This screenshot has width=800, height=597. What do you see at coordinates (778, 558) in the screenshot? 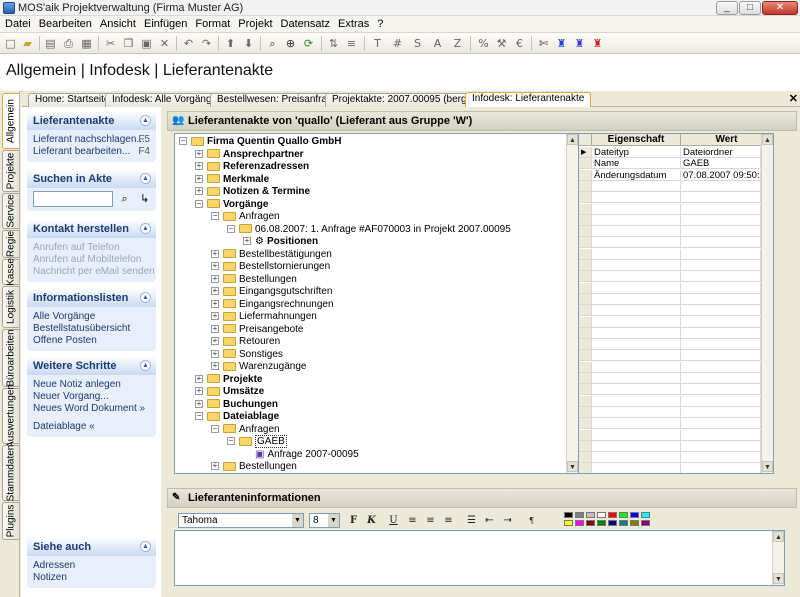
I see `editor-scrollbar: ▲ ▼` at bounding box center [778, 558].